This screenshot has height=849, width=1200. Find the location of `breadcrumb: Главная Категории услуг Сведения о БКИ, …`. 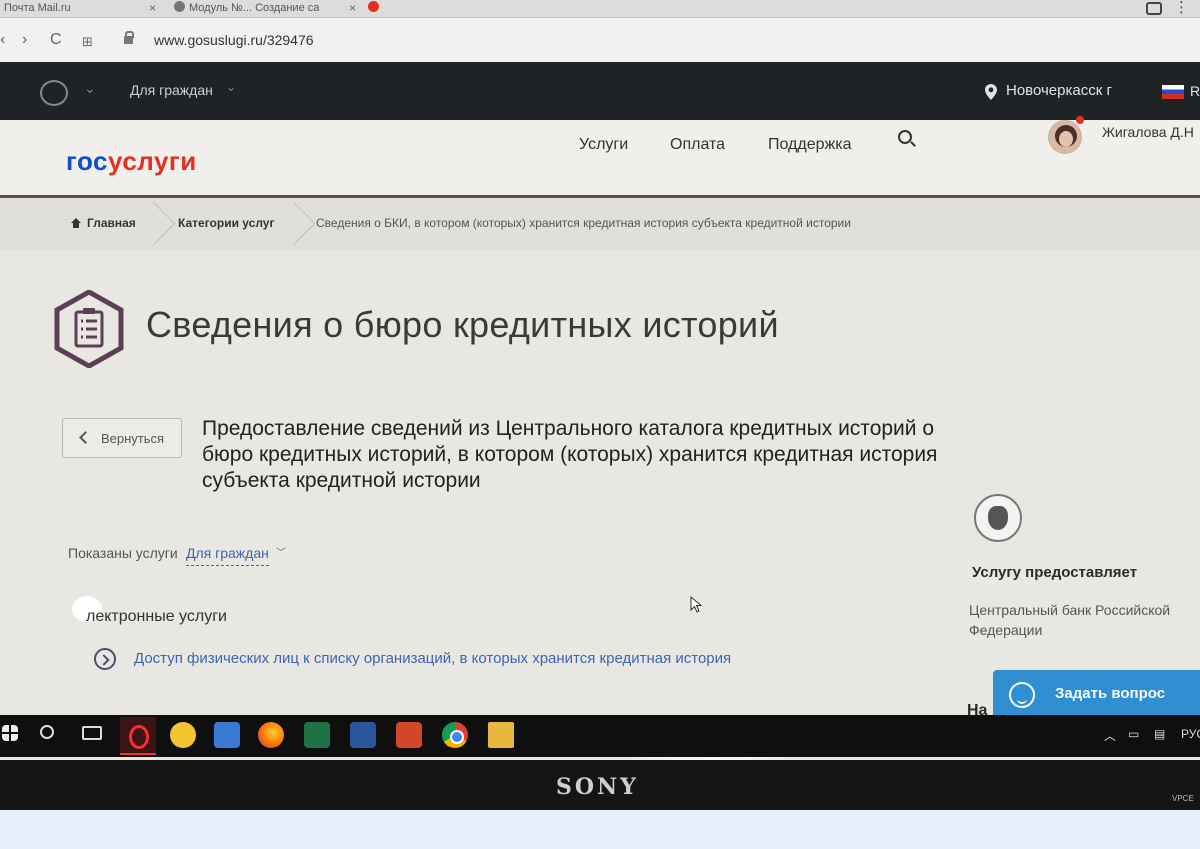

breadcrumb: Главная Категории услуг Сведения о БКИ, … is located at coordinates (600, 224).